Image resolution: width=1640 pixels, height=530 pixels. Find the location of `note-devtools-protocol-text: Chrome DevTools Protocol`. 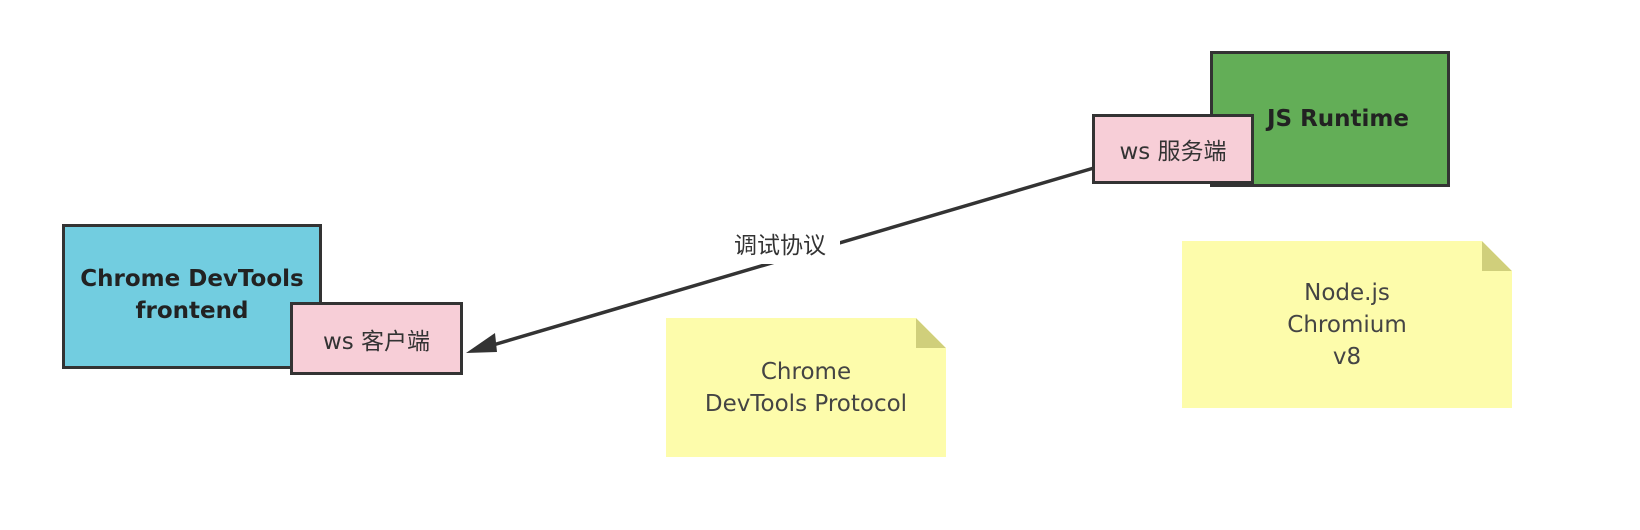

note-devtools-protocol-text: Chrome DevTools Protocol is located at coordinates (806, 387).